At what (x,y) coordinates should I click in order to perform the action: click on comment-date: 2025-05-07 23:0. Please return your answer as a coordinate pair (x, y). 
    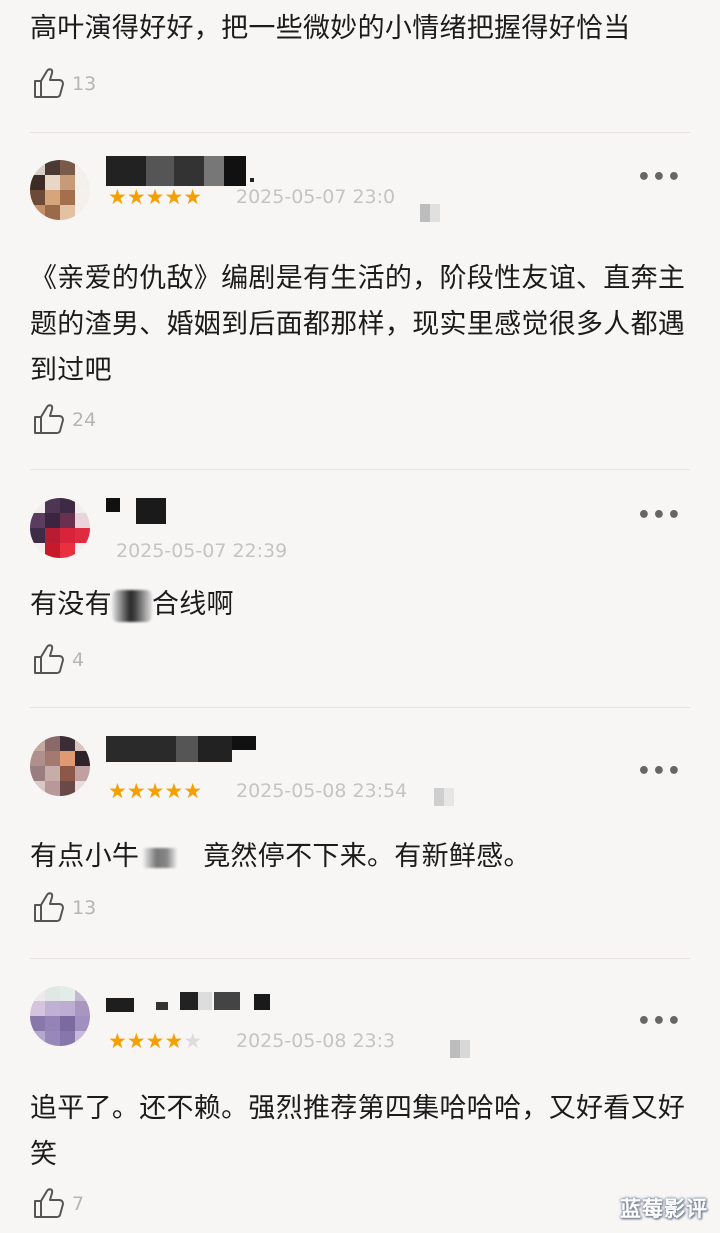
    Looking at the image, I should click on (316, 197).